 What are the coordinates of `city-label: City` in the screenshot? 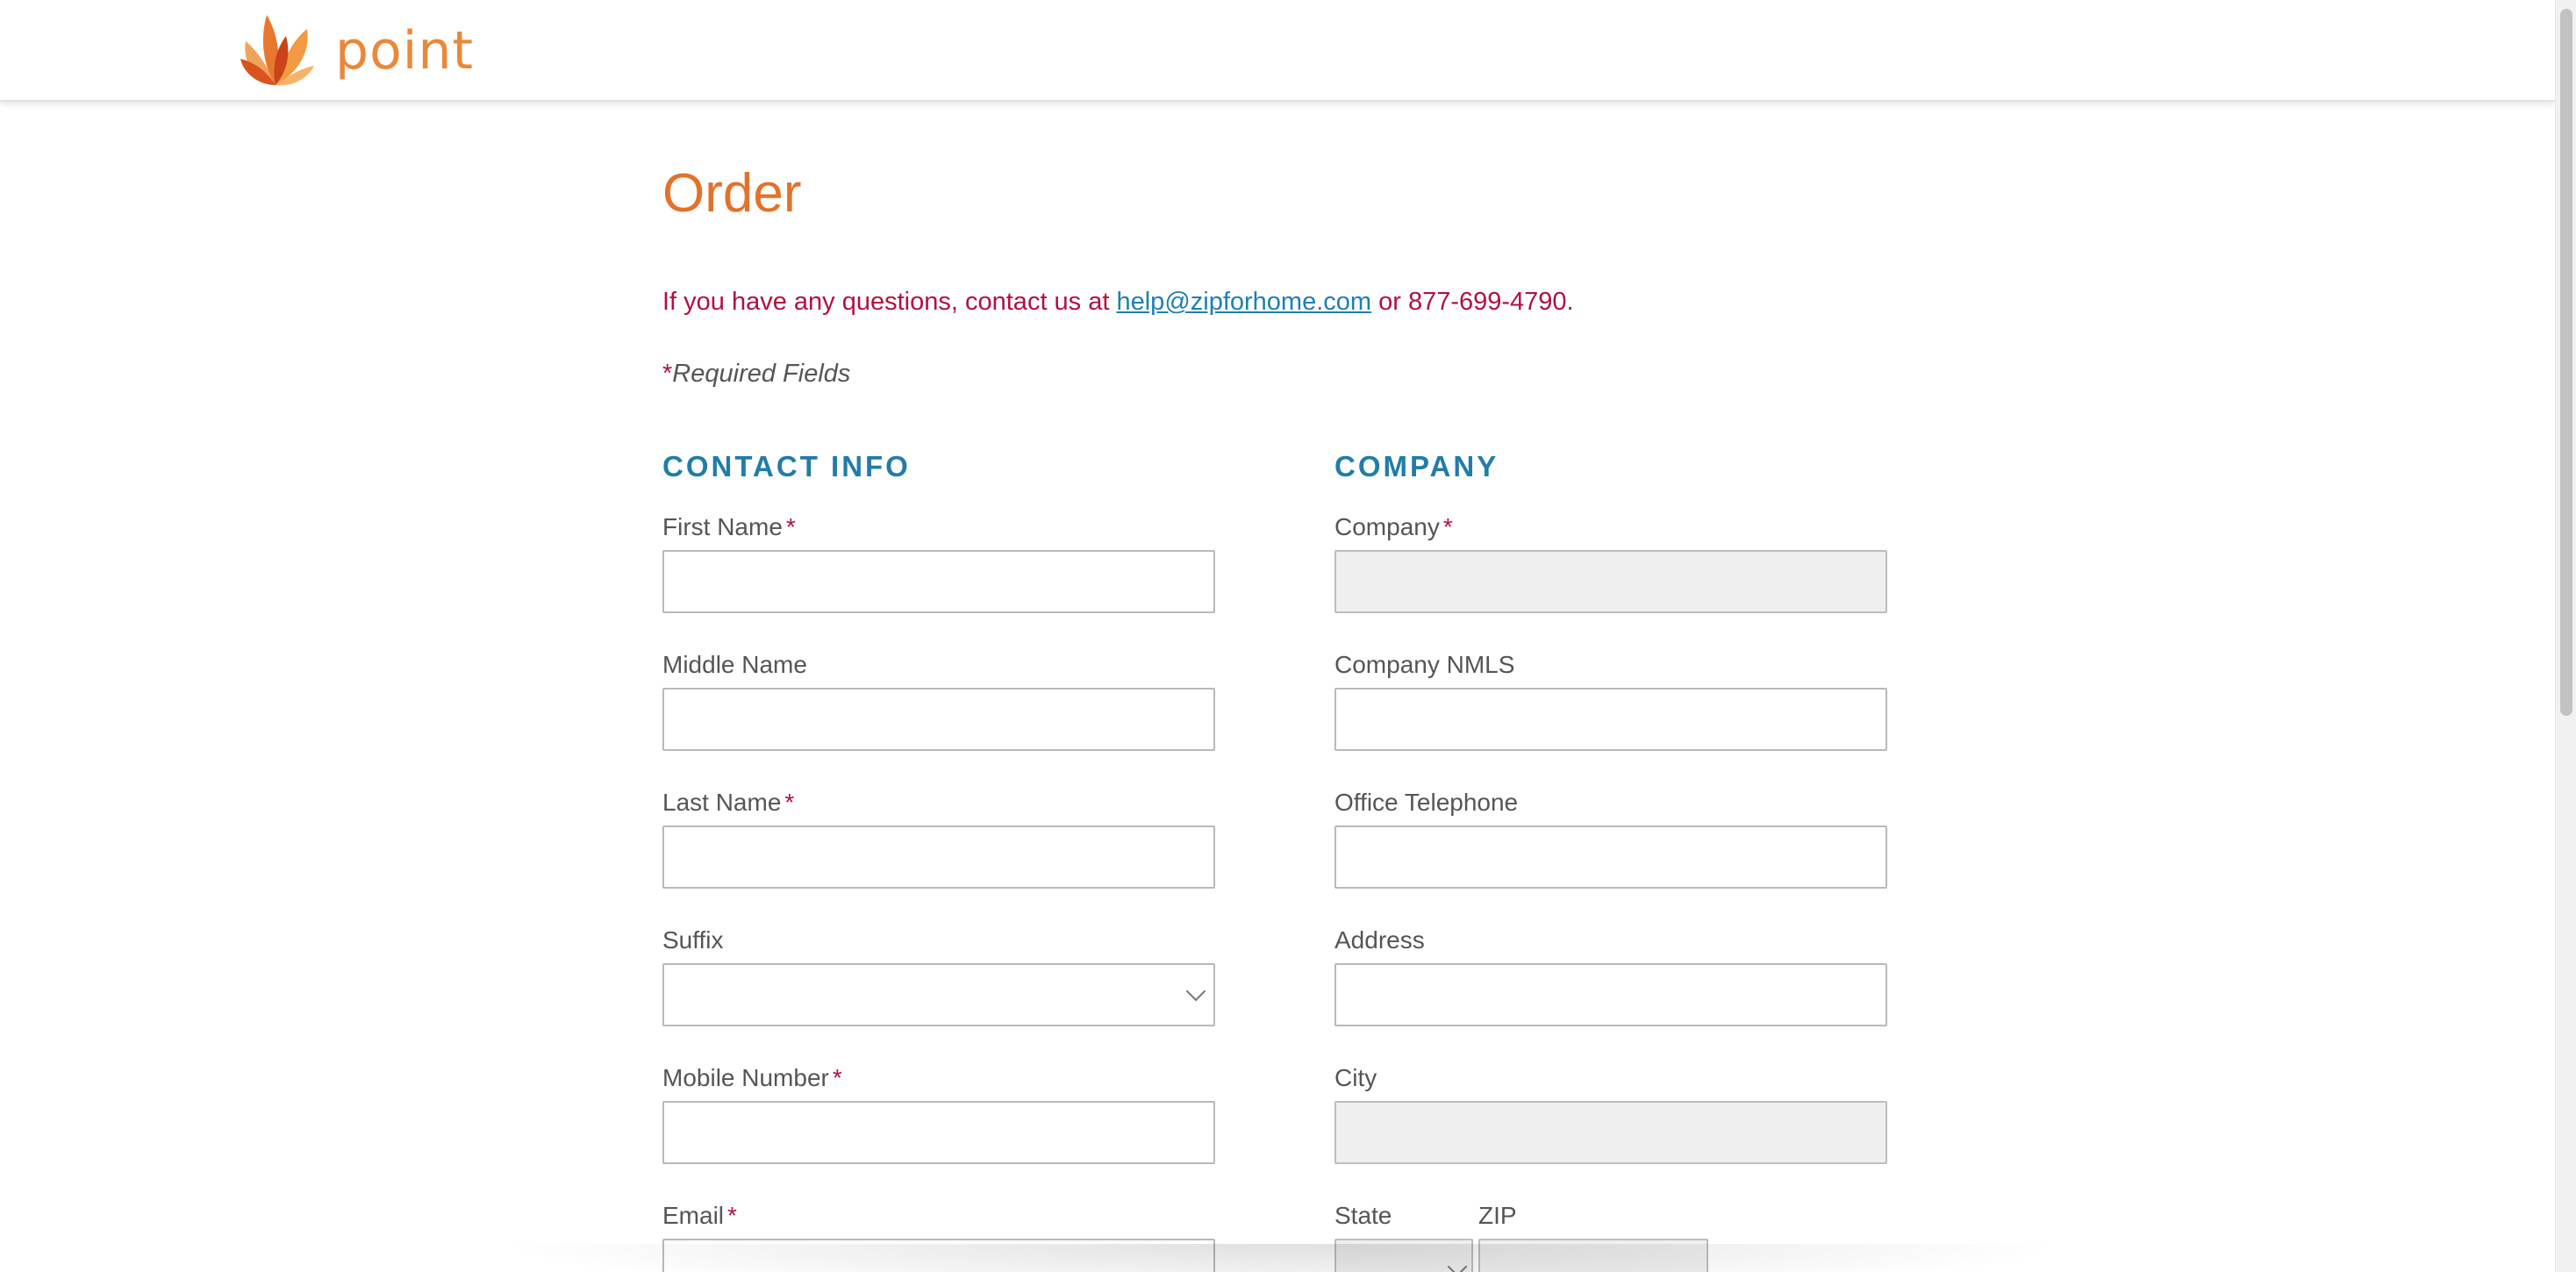 It's located at (1356, 1077).